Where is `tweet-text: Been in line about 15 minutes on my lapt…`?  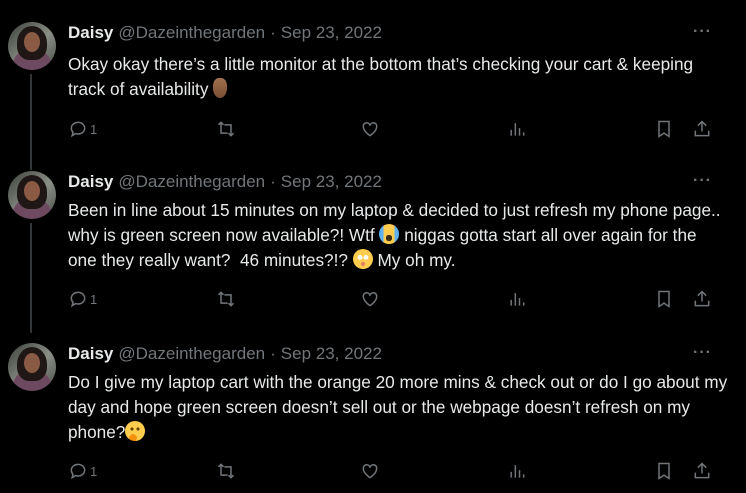
tweet-text: Been in line about 15 minutes on my lapt… is located at coordinates (398, 235).